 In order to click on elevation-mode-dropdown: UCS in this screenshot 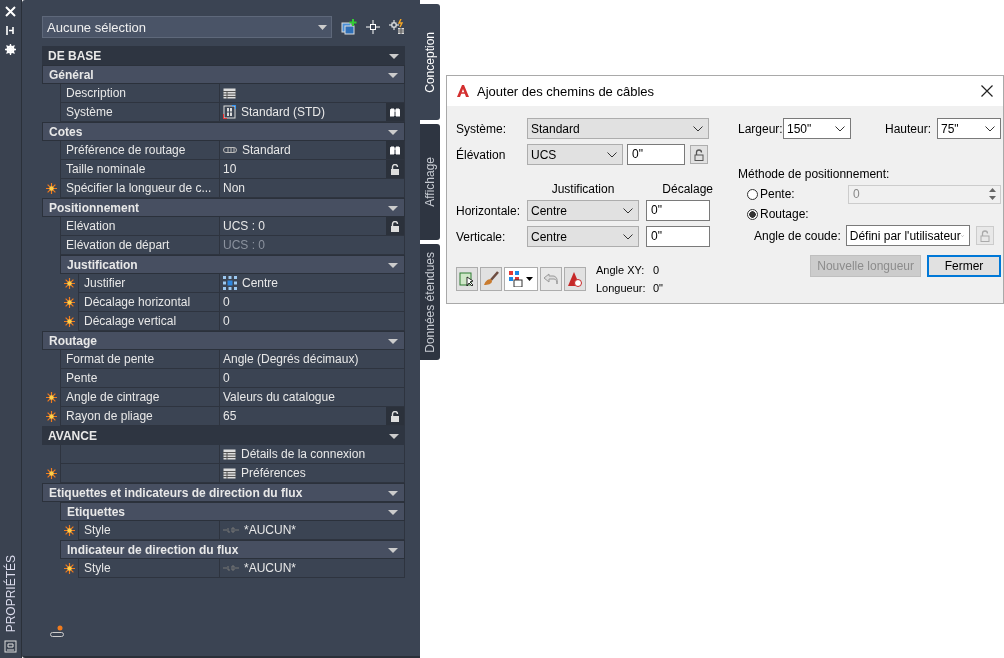, I will do `click(575, 154)`.